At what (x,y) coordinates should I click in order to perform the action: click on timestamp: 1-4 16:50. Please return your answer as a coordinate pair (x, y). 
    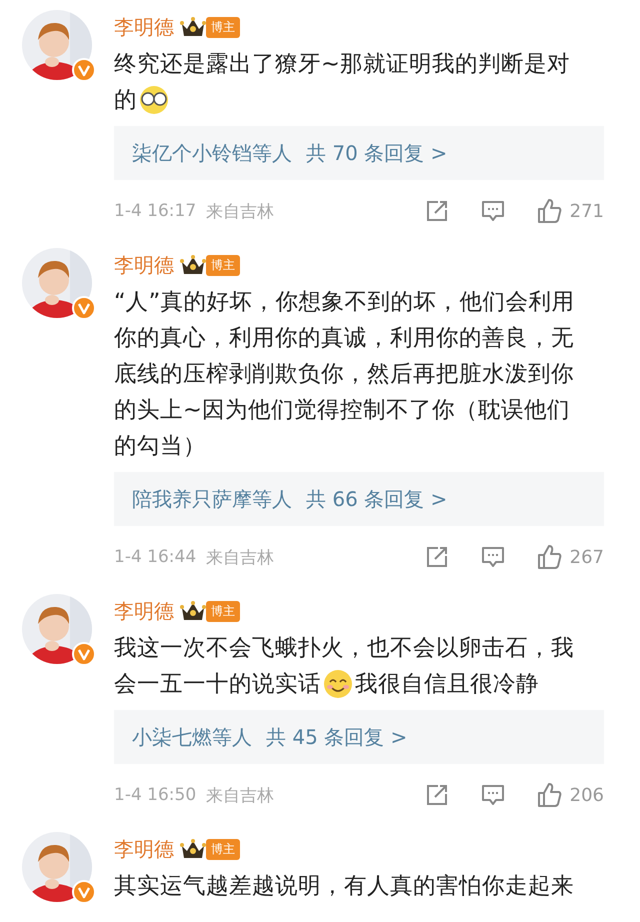
    Looking at the image, I should click on (155, 795).